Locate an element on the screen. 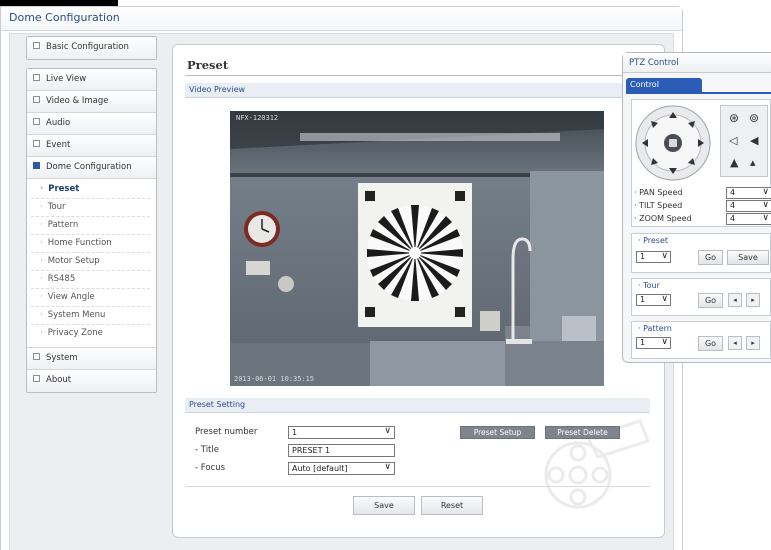  ptz-tour-select: 1 ∨ is located at coordinates (653, 300).